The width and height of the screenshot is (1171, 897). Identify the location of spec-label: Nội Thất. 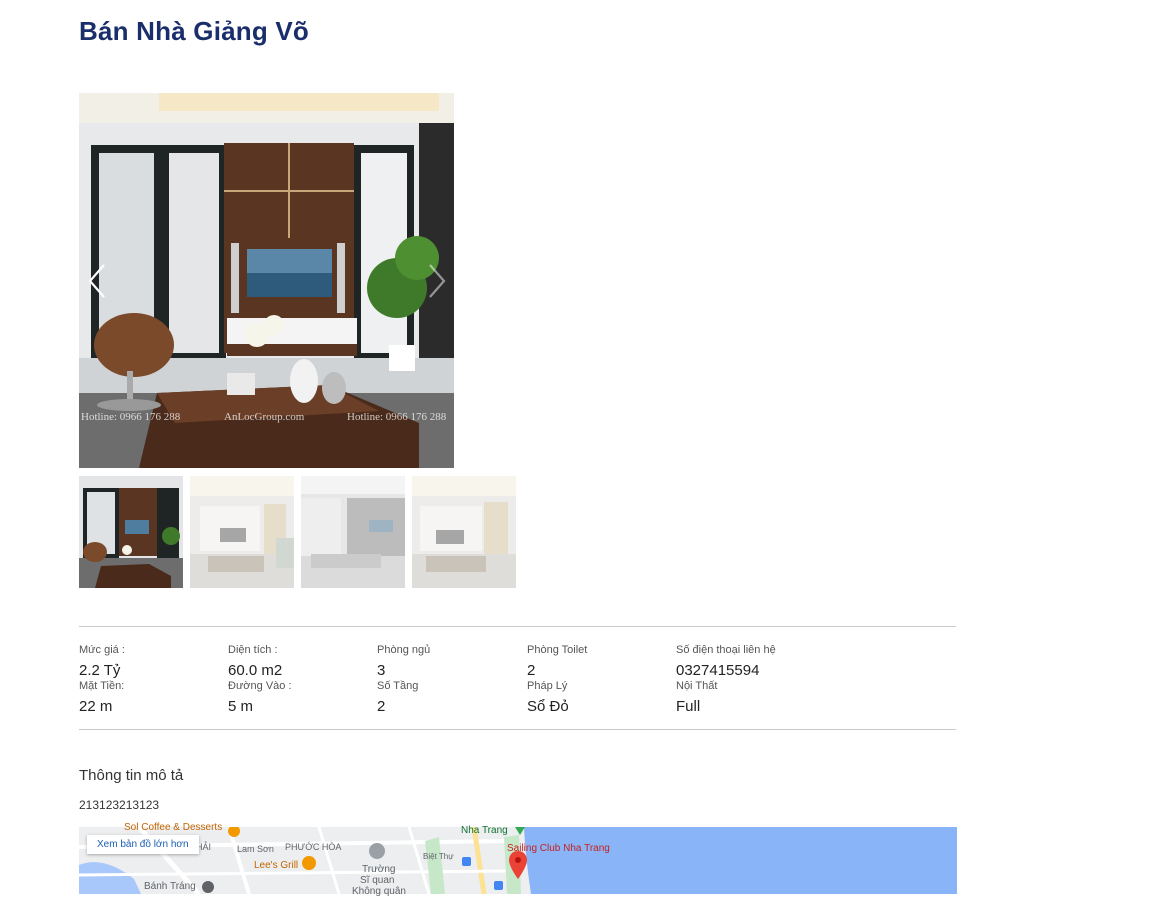
(697, 686).